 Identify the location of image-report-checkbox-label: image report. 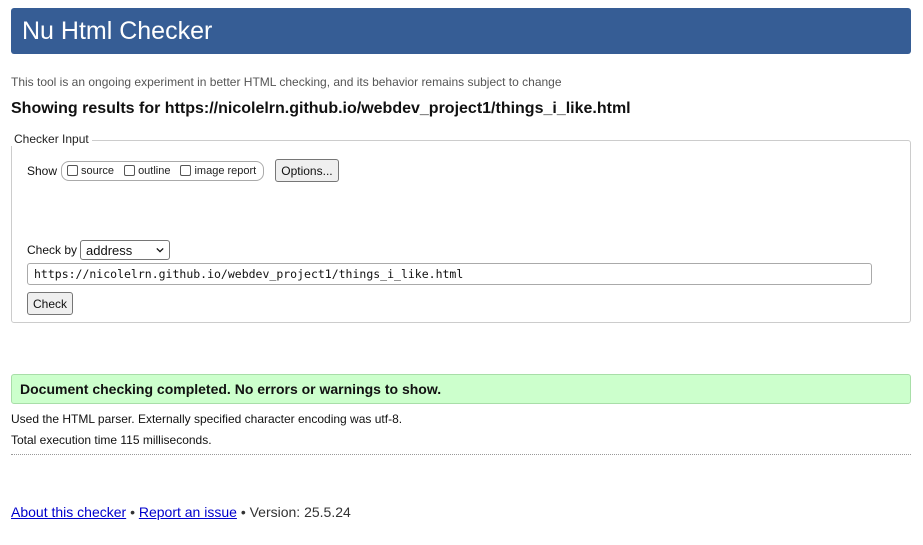
(225, 170).